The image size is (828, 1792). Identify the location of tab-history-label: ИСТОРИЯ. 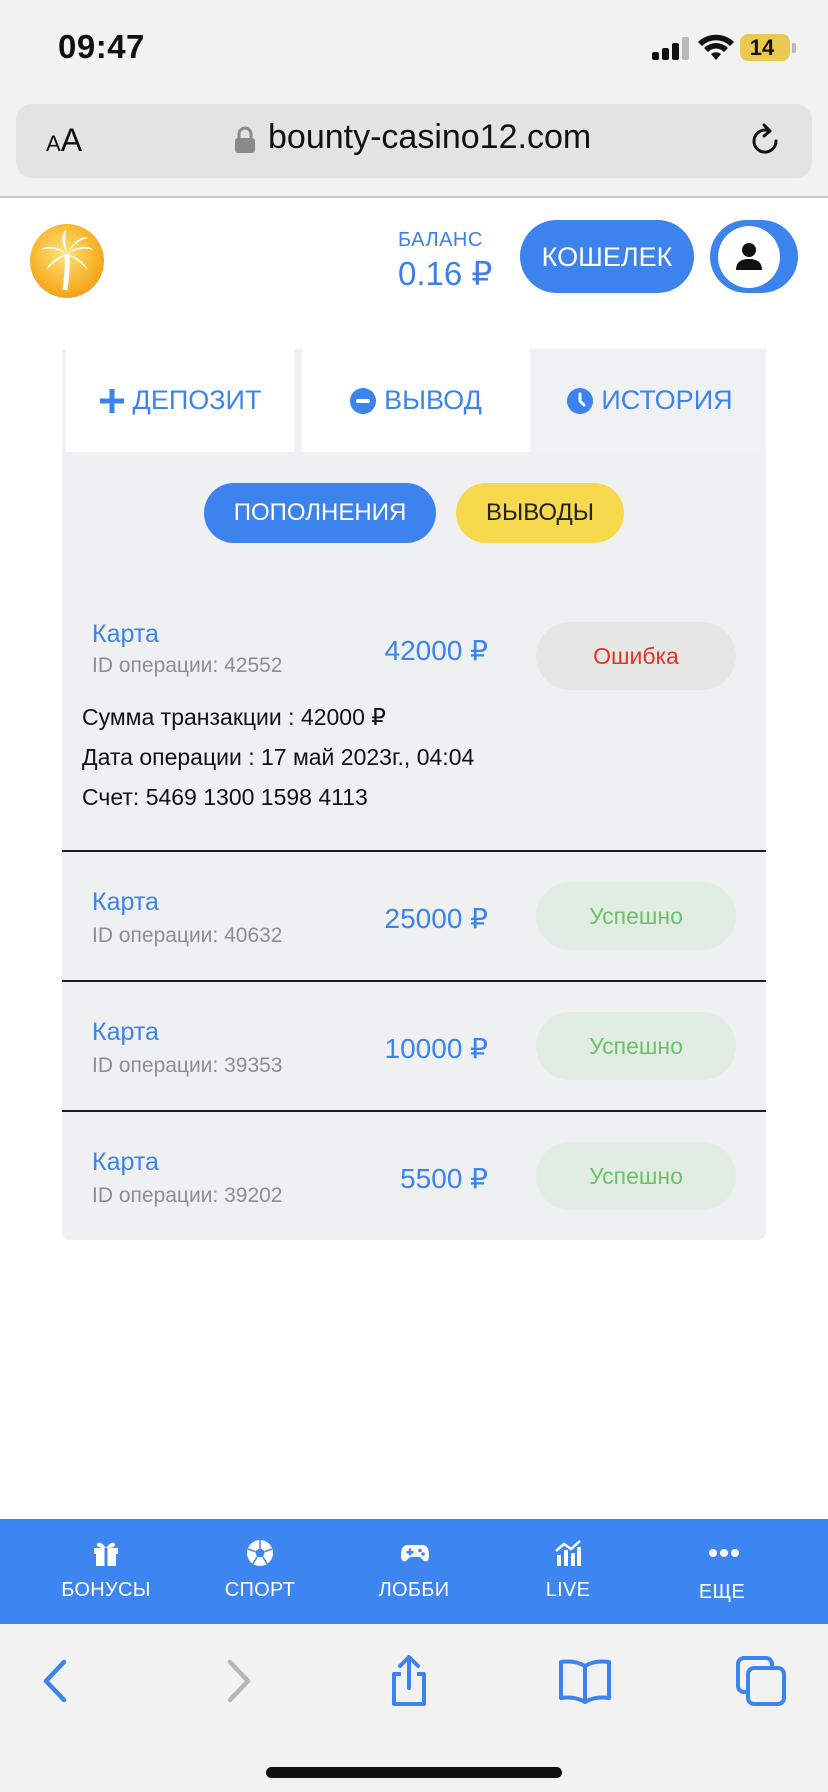
(667, 400).